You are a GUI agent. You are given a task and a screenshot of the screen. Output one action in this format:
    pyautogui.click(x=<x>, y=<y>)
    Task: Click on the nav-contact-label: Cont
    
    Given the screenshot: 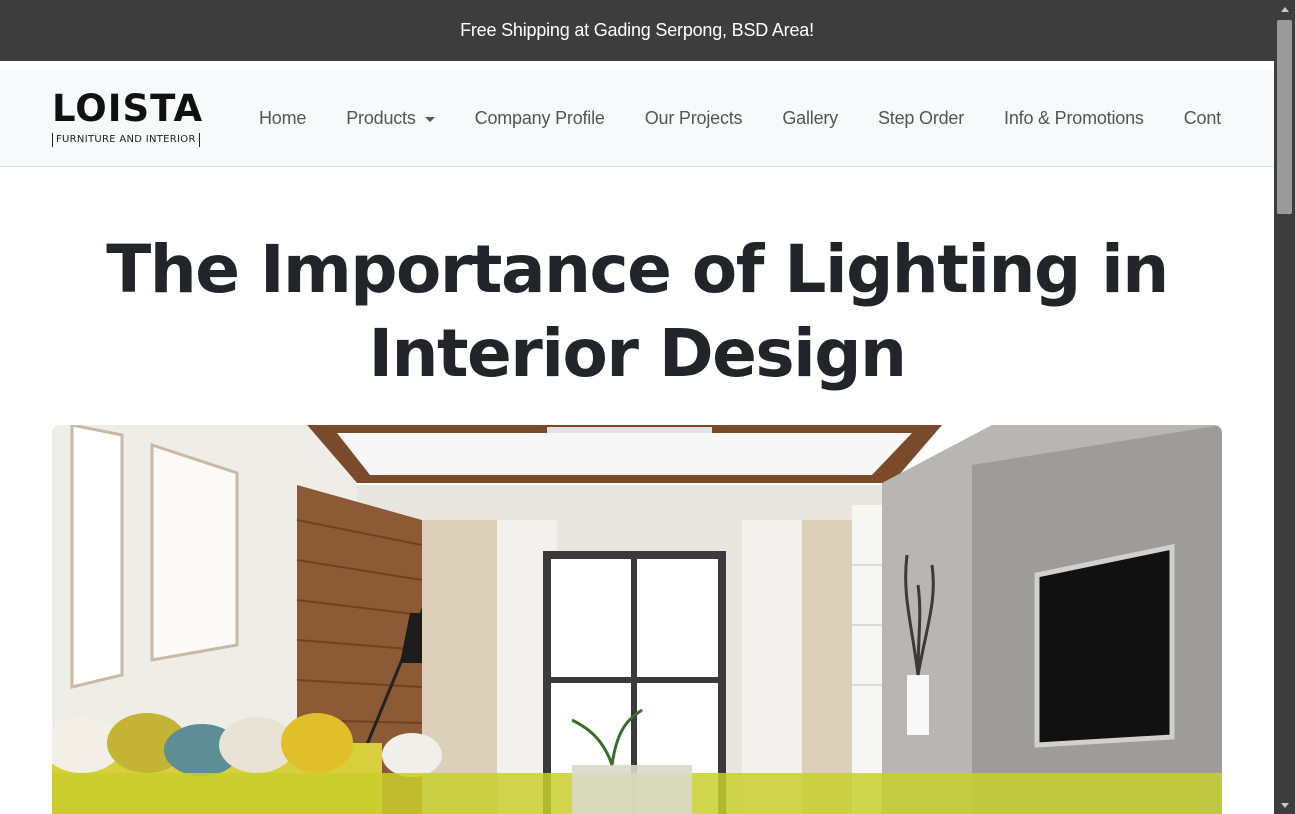 What is the action you would take?
    pyautogui.click(x=1202, y=118)
    